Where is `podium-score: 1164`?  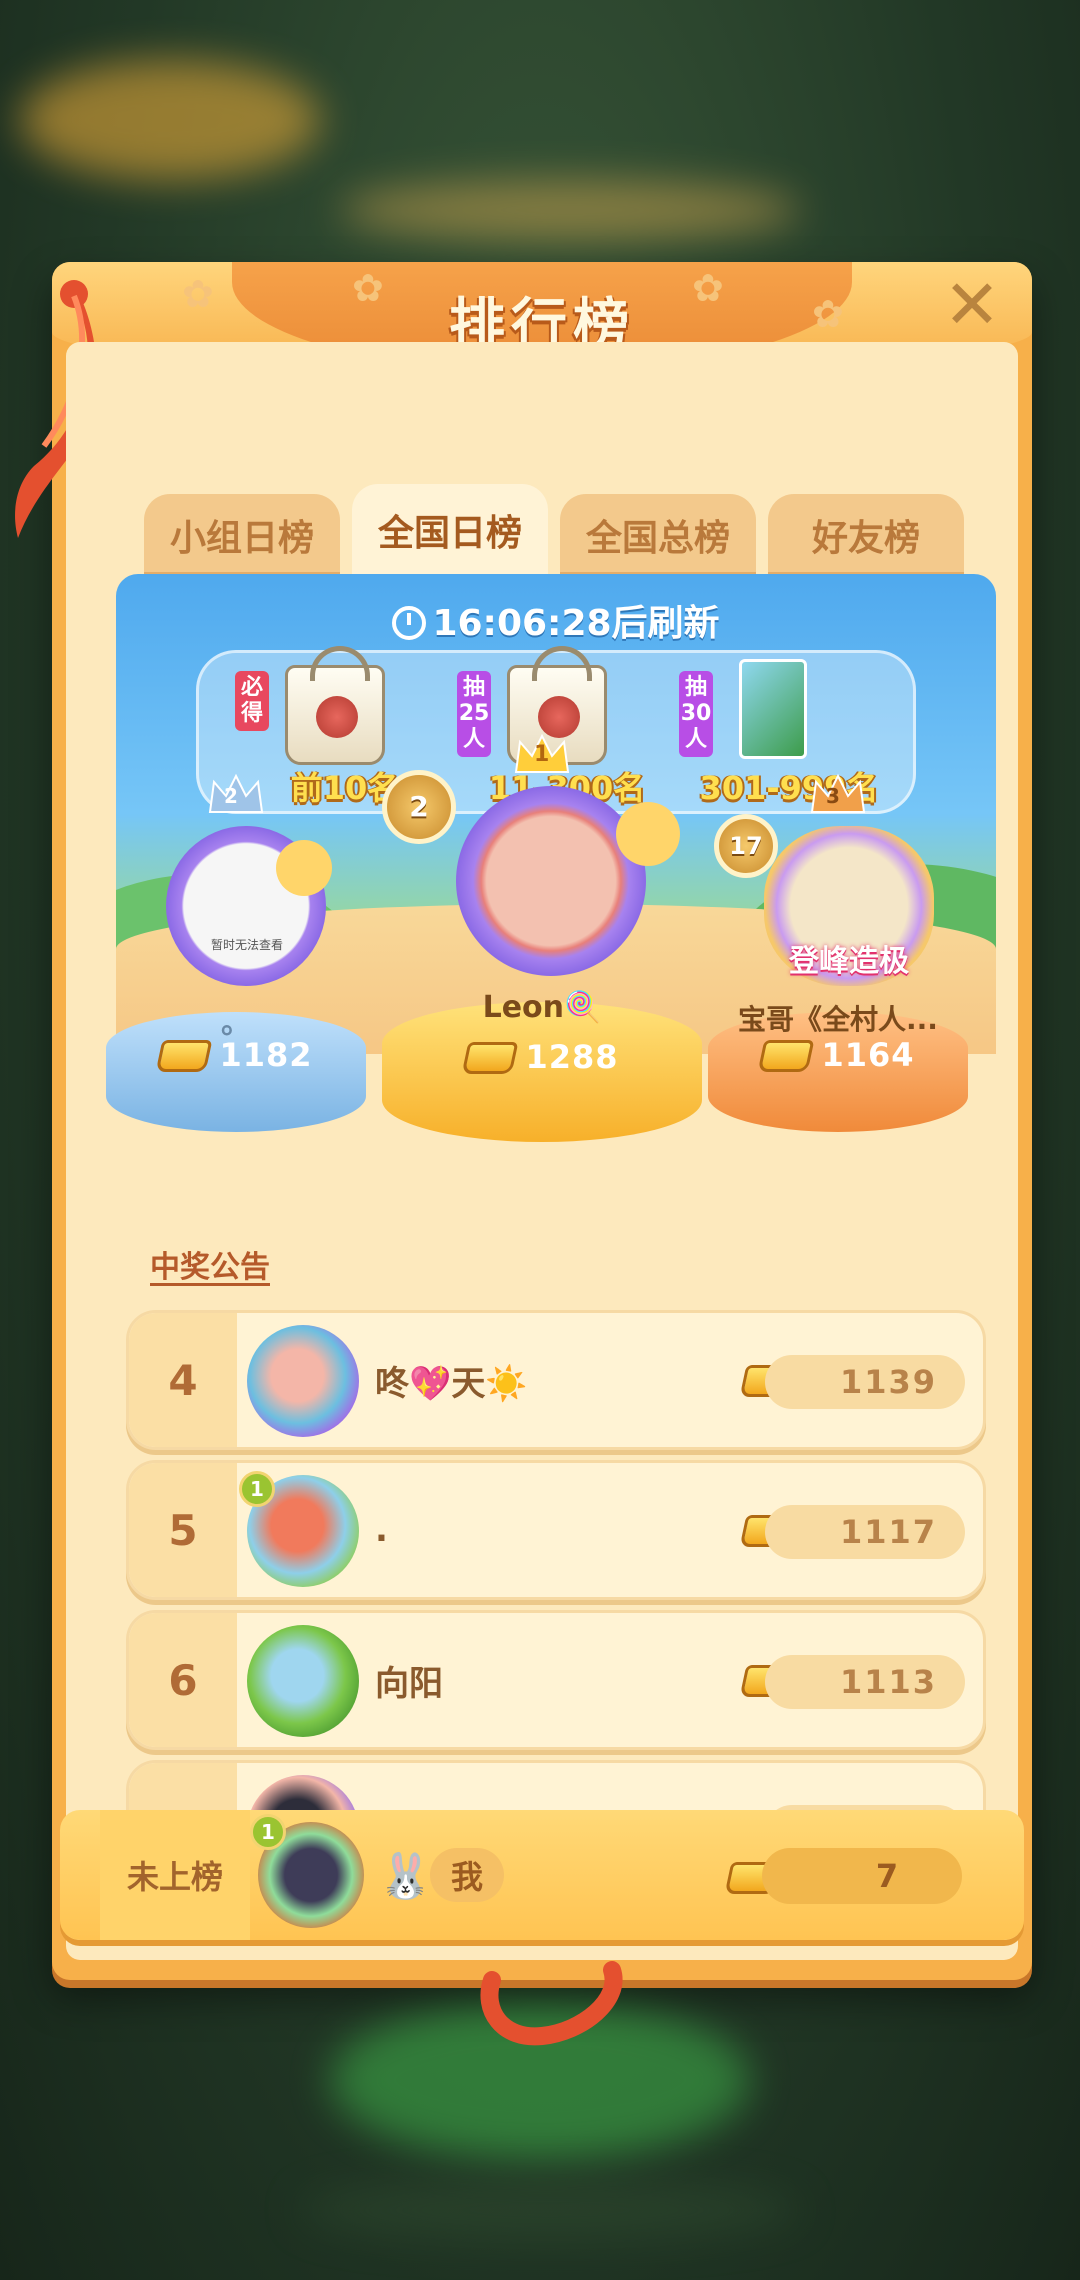
podium-score: 1164 is located at coordinates (838, 1055).